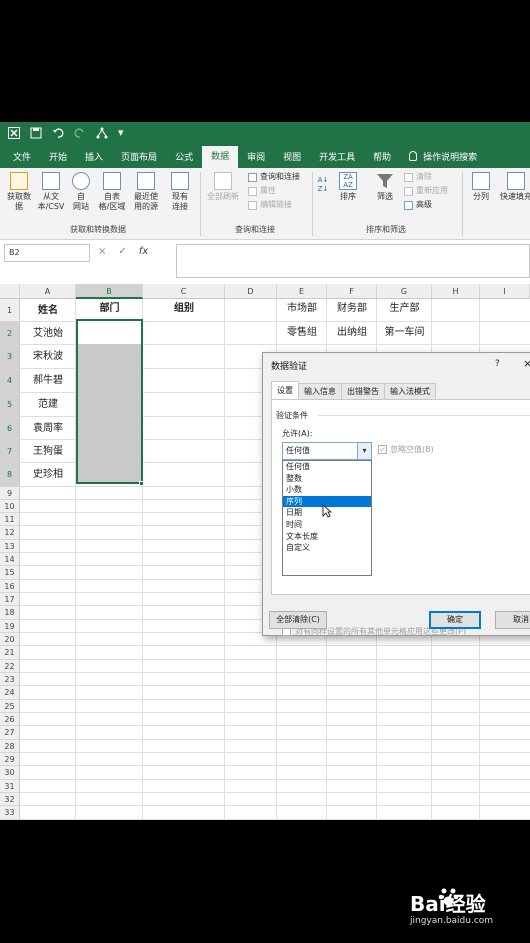 Image resolution: width=530 pixels, height=943 pixels. Describe the element at coordinates (10, 813) in the screenshot. I see `row-header-33: 33` at that location.